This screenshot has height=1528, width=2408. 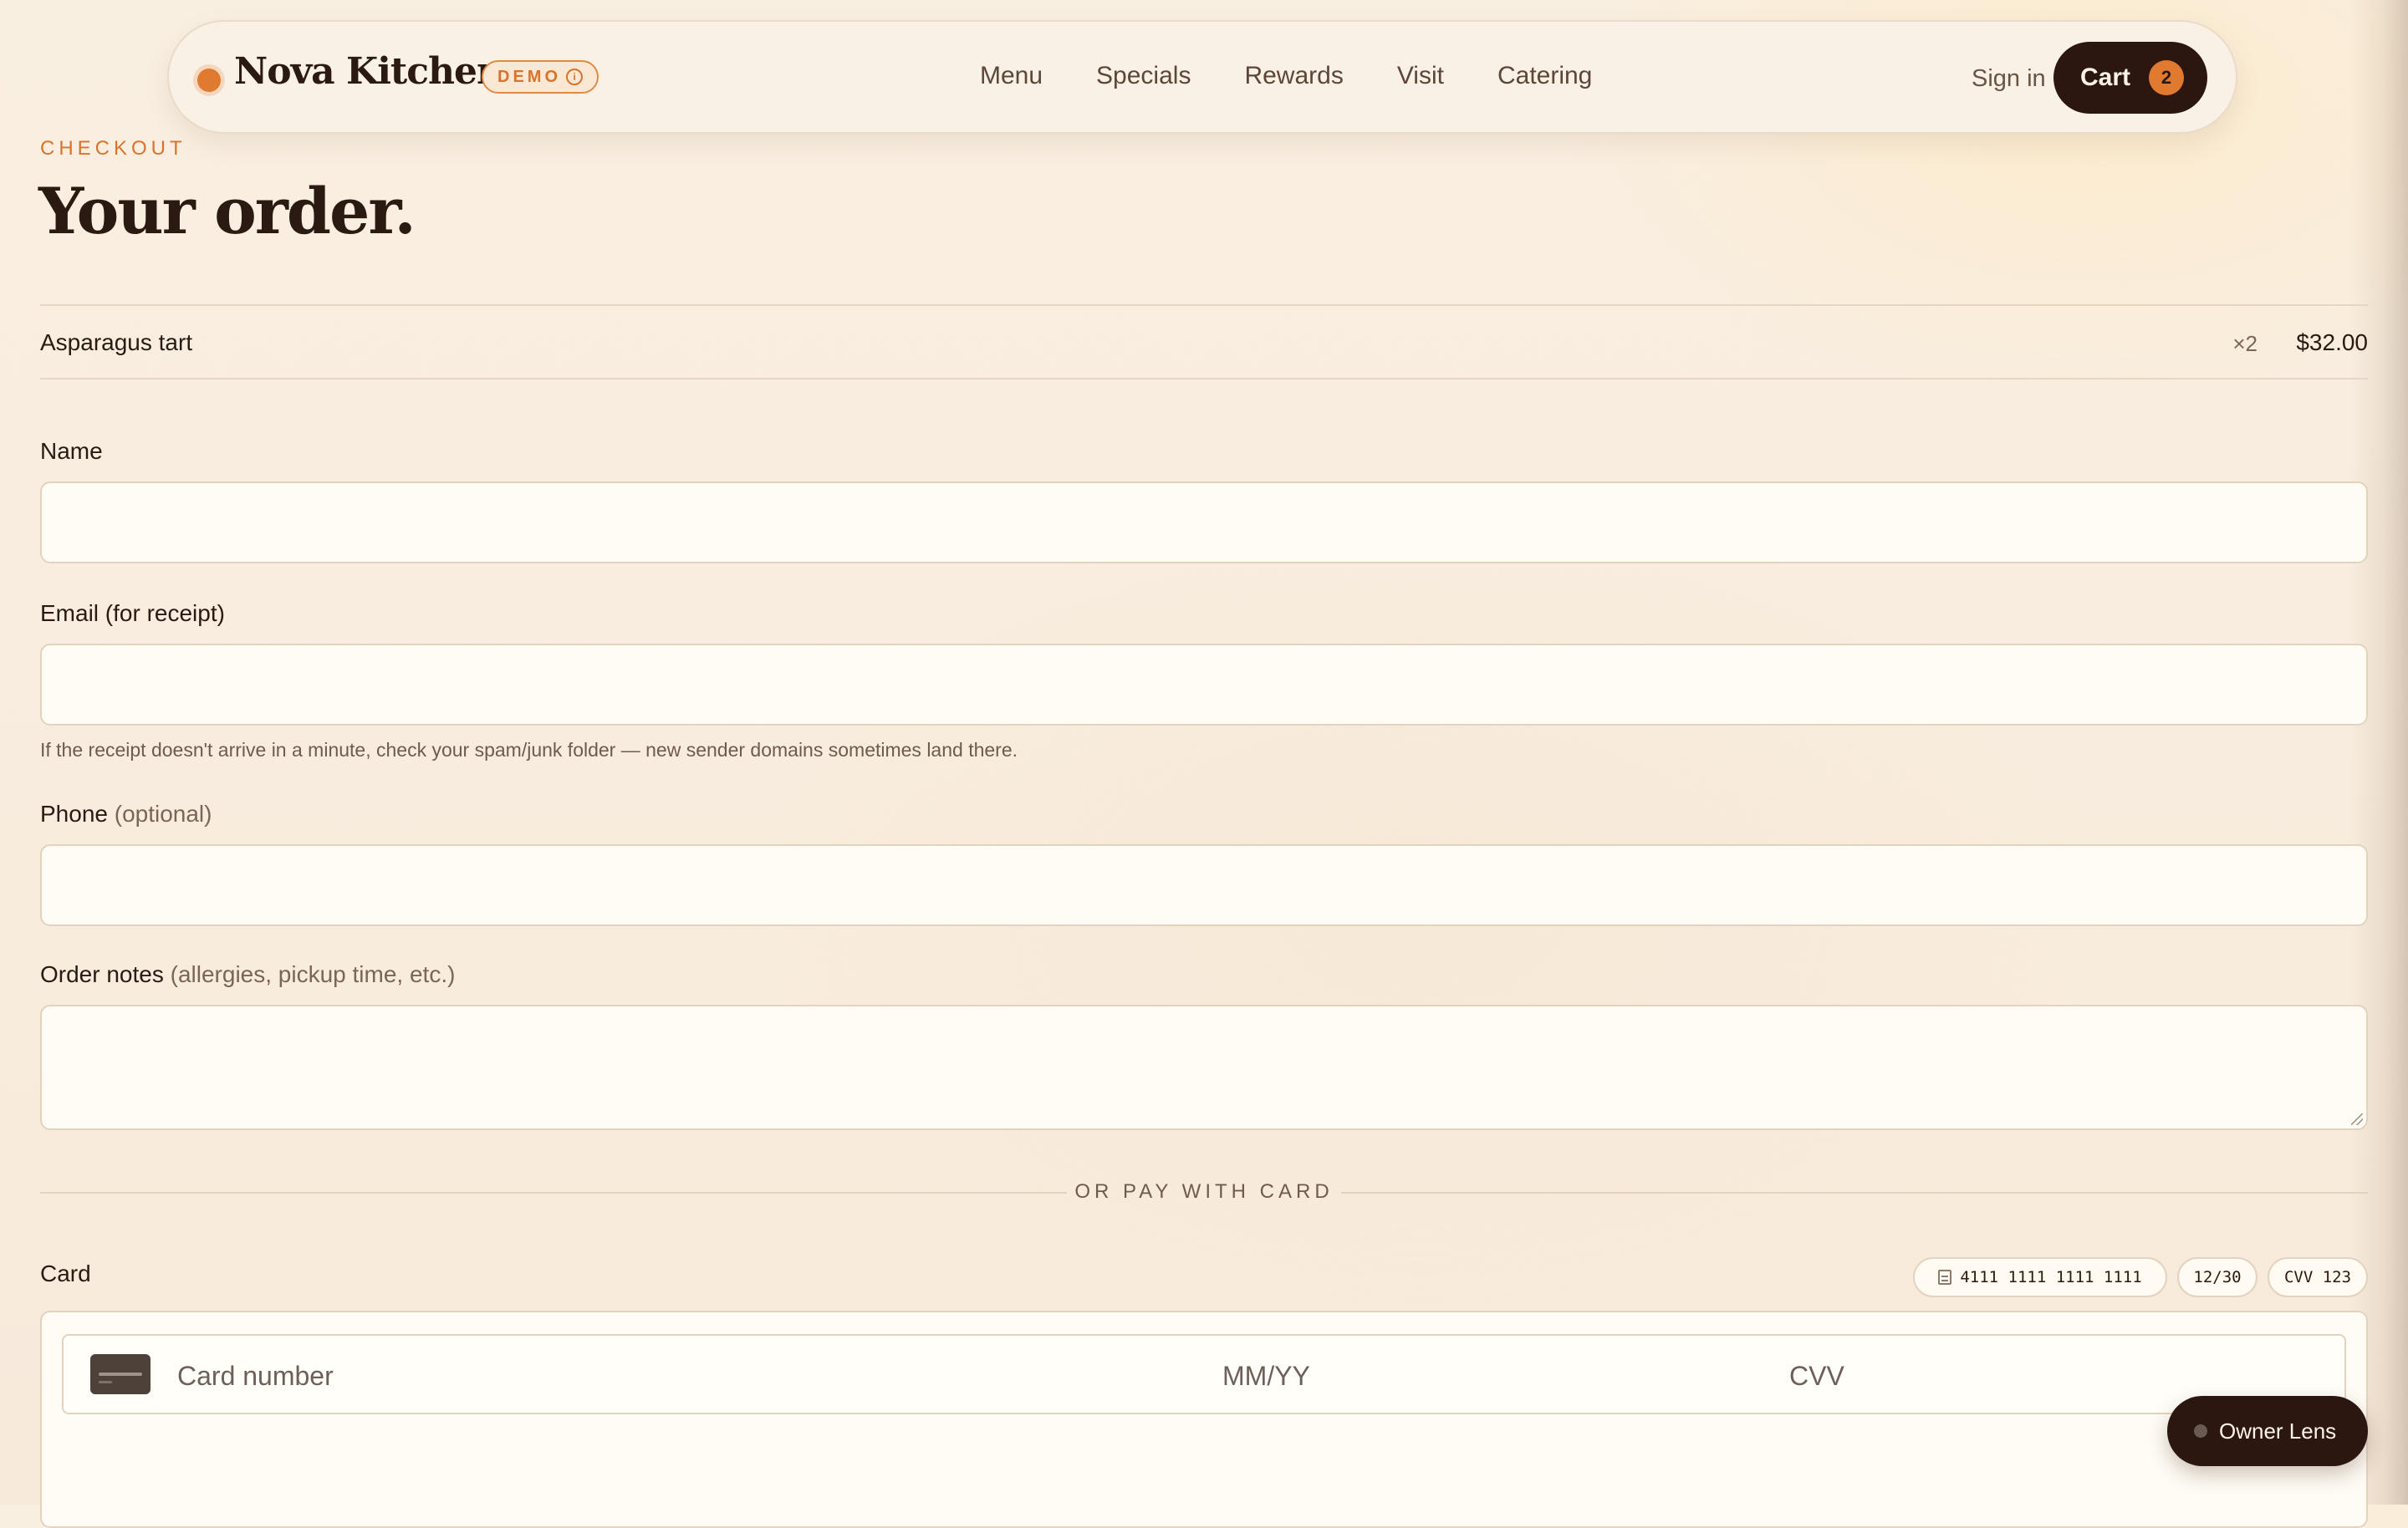 What do you see at coordinates (2357, 1119) in the screenshot?
I see `resize-grip-icon` at bounding box center [2357, 1119].